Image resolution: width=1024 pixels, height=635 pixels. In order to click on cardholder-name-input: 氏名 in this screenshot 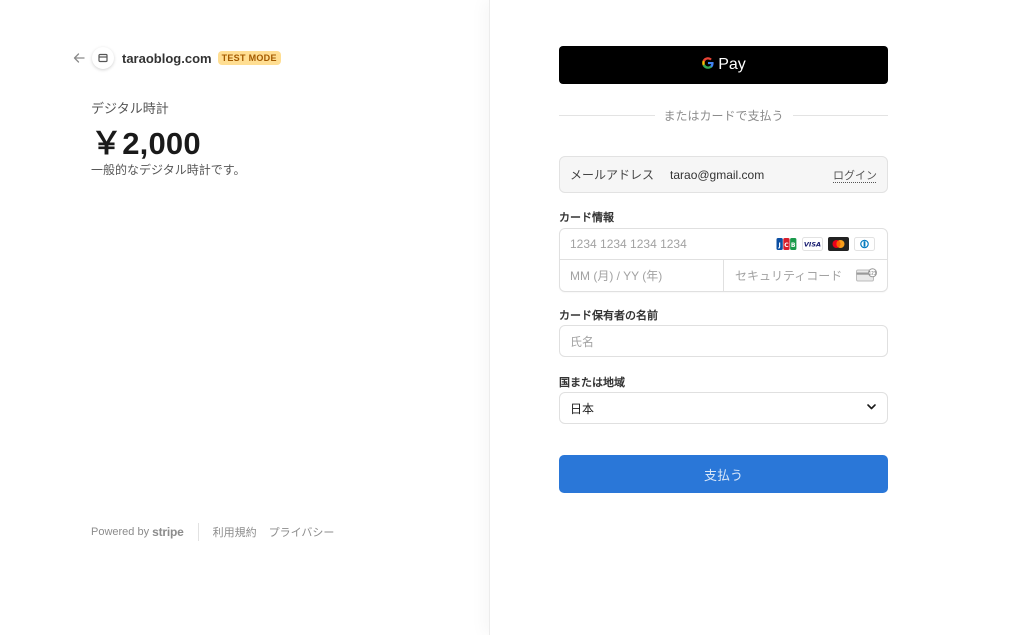, I will do `click(723, 341)`.